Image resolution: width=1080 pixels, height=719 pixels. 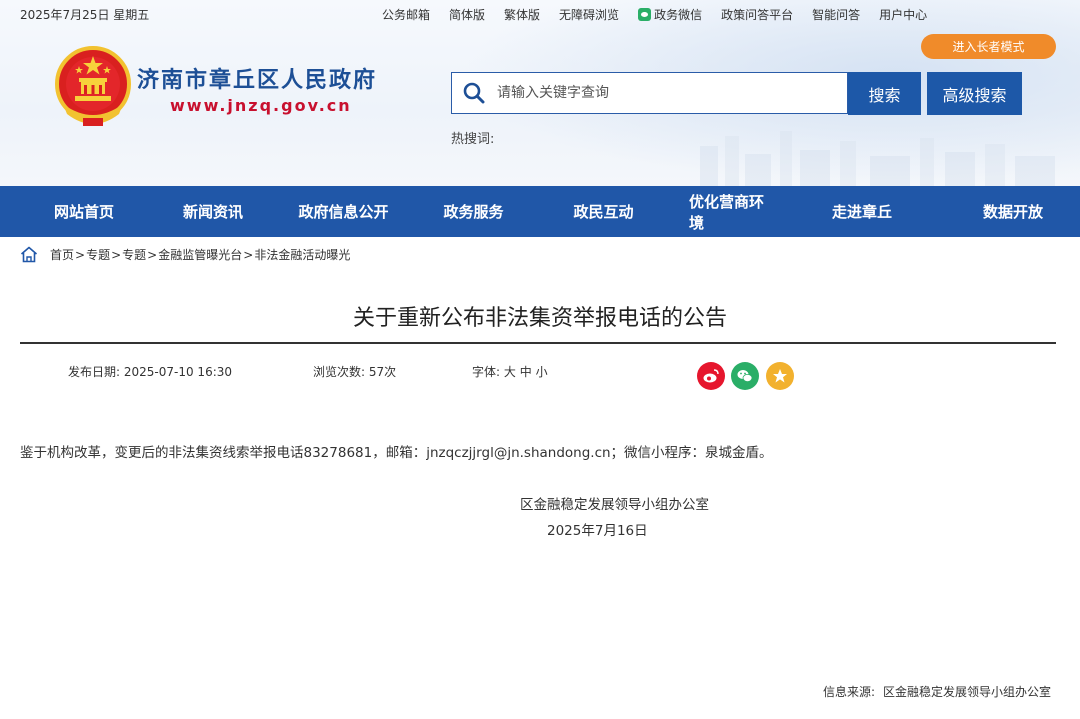 I want to click on weibo-icon, so click(x=711, y=376).